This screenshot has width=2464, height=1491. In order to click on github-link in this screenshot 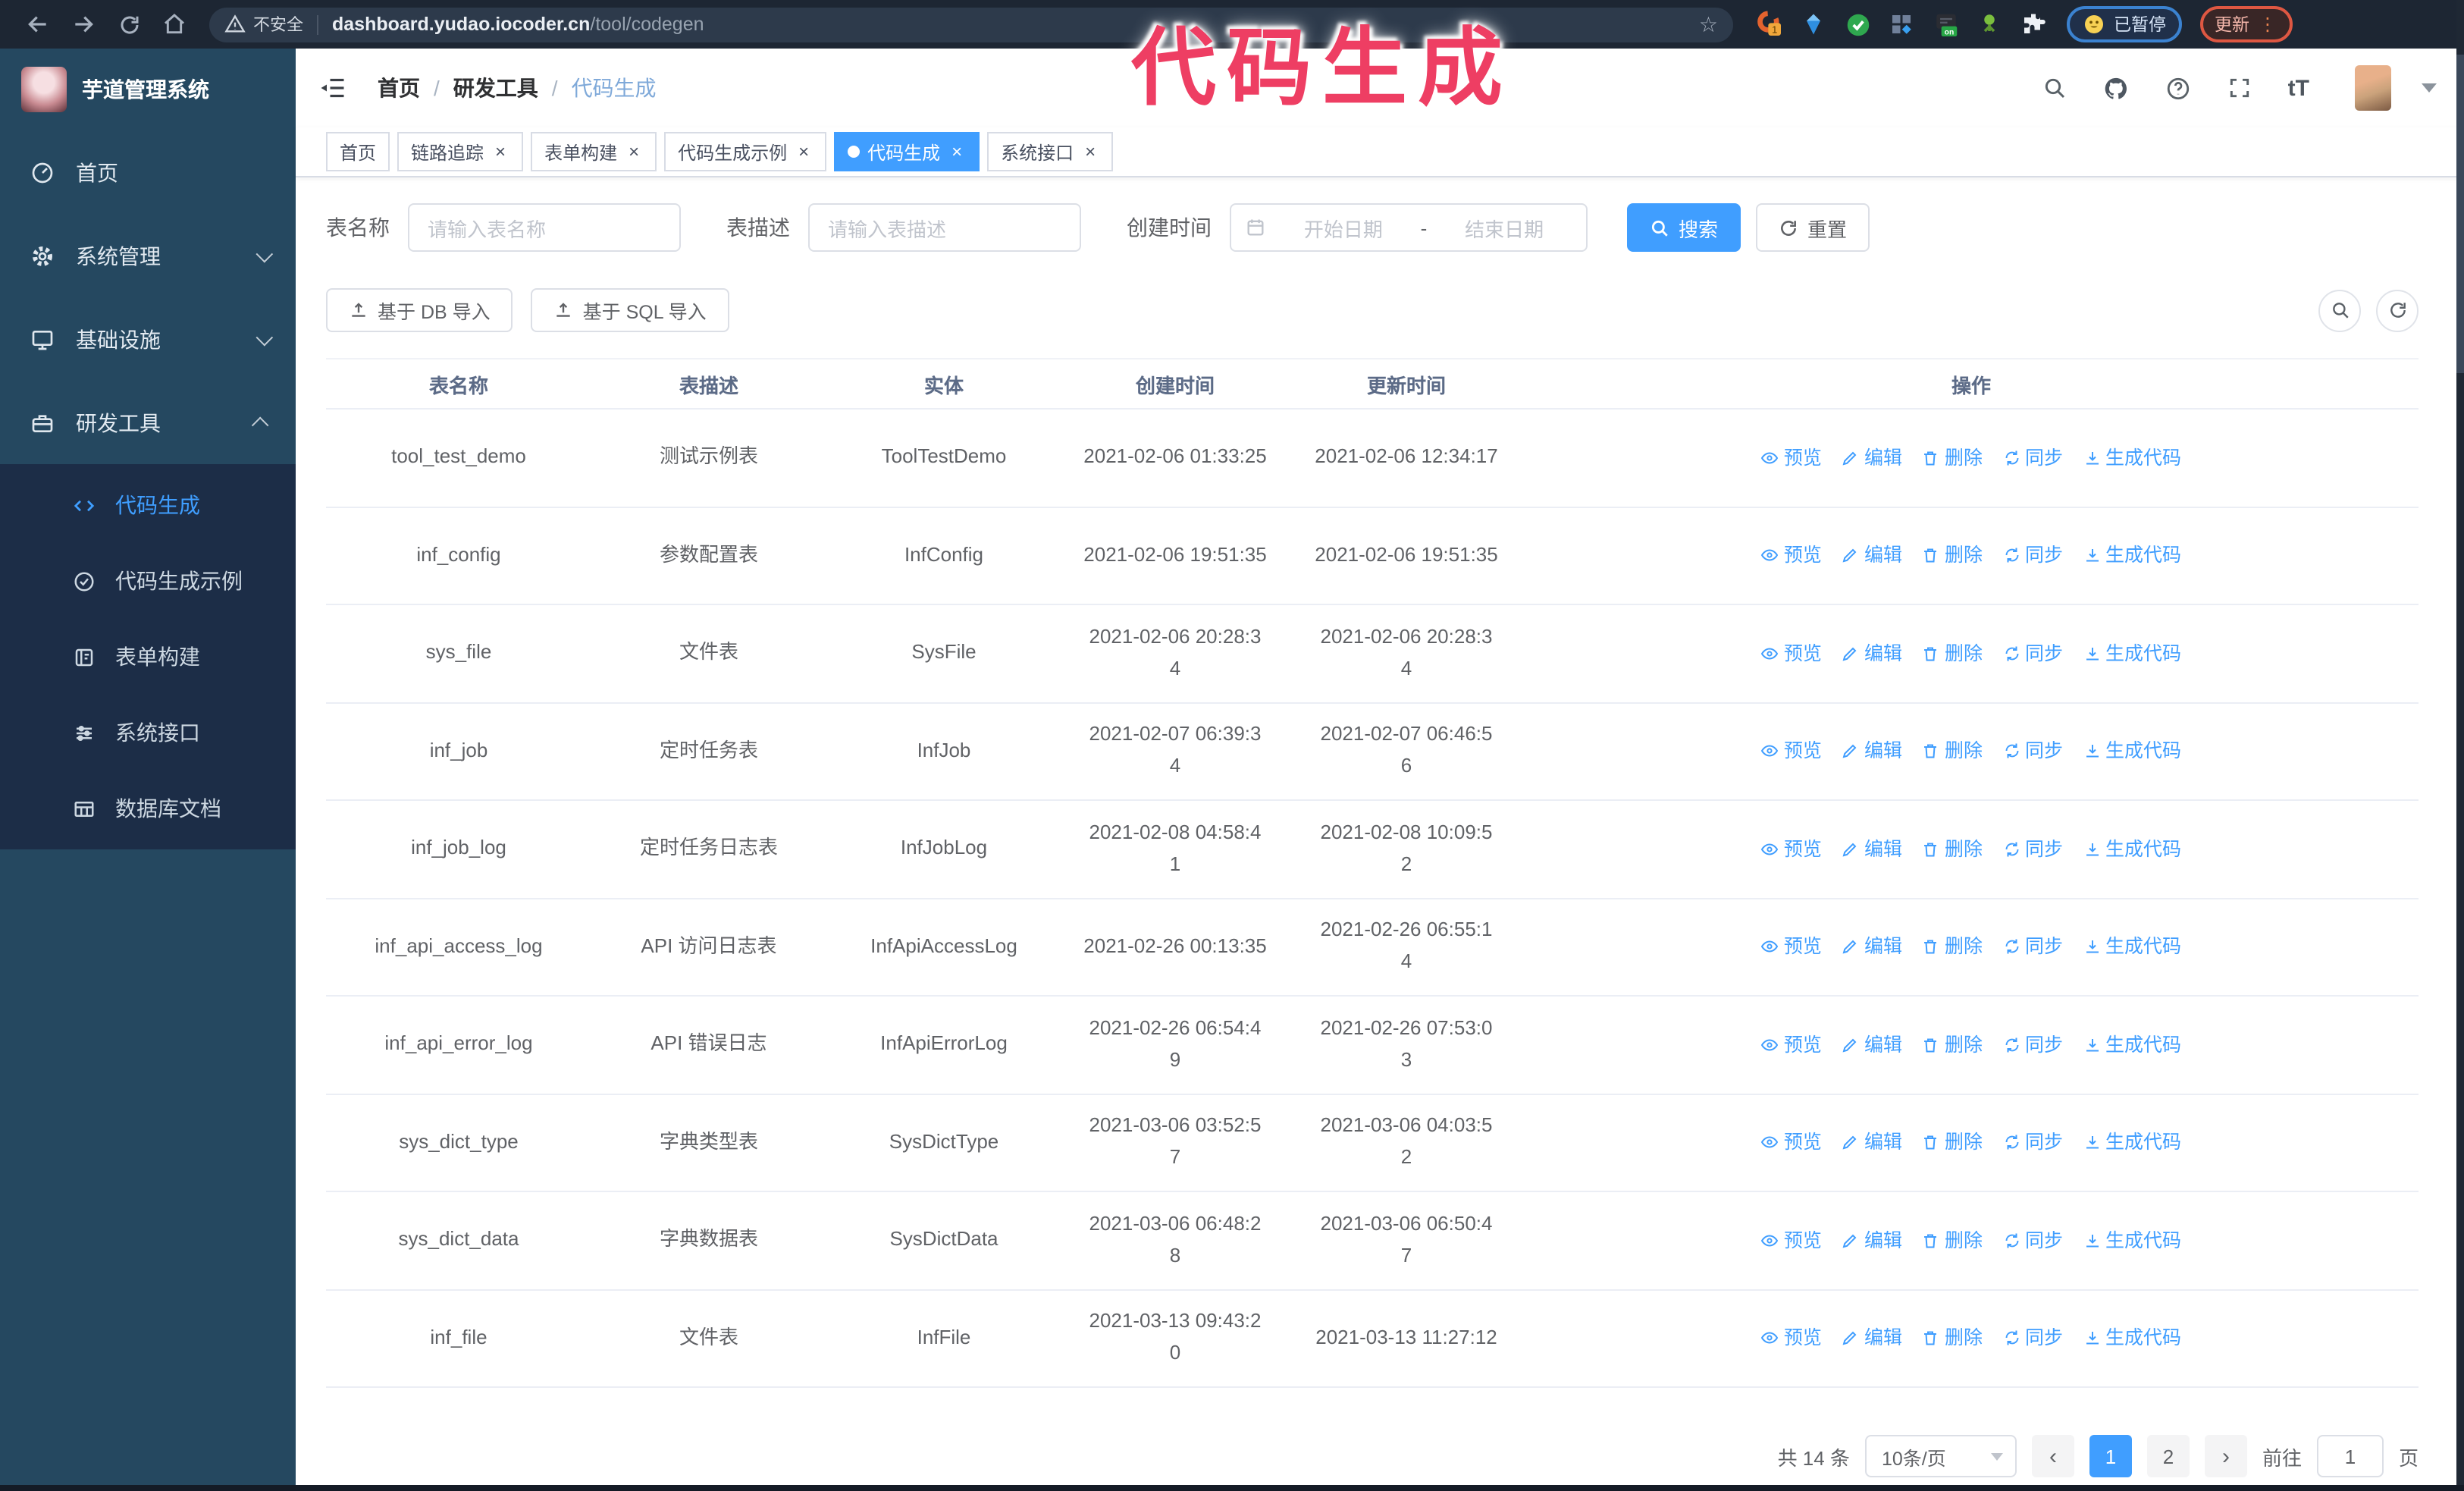, I will do `click(2116, 88)`.